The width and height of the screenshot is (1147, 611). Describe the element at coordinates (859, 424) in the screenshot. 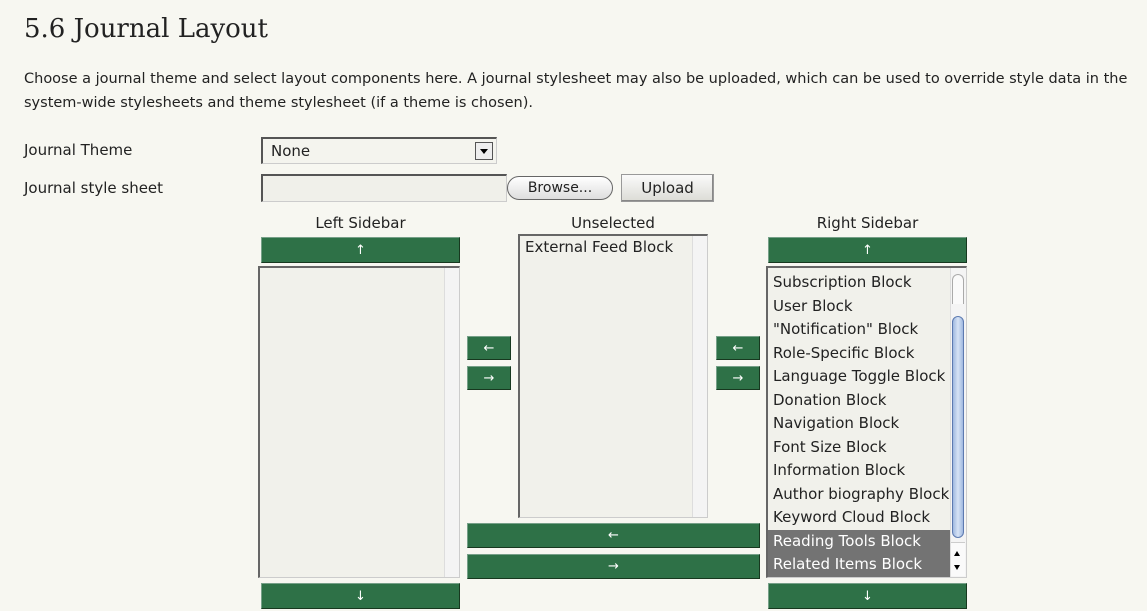

I see `list-item: Navigation Block` at that location.